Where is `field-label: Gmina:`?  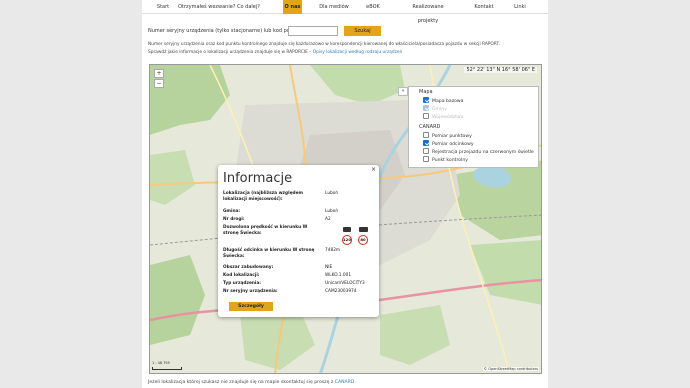 field-label: Gmina: is located at coordinates (232, 211).